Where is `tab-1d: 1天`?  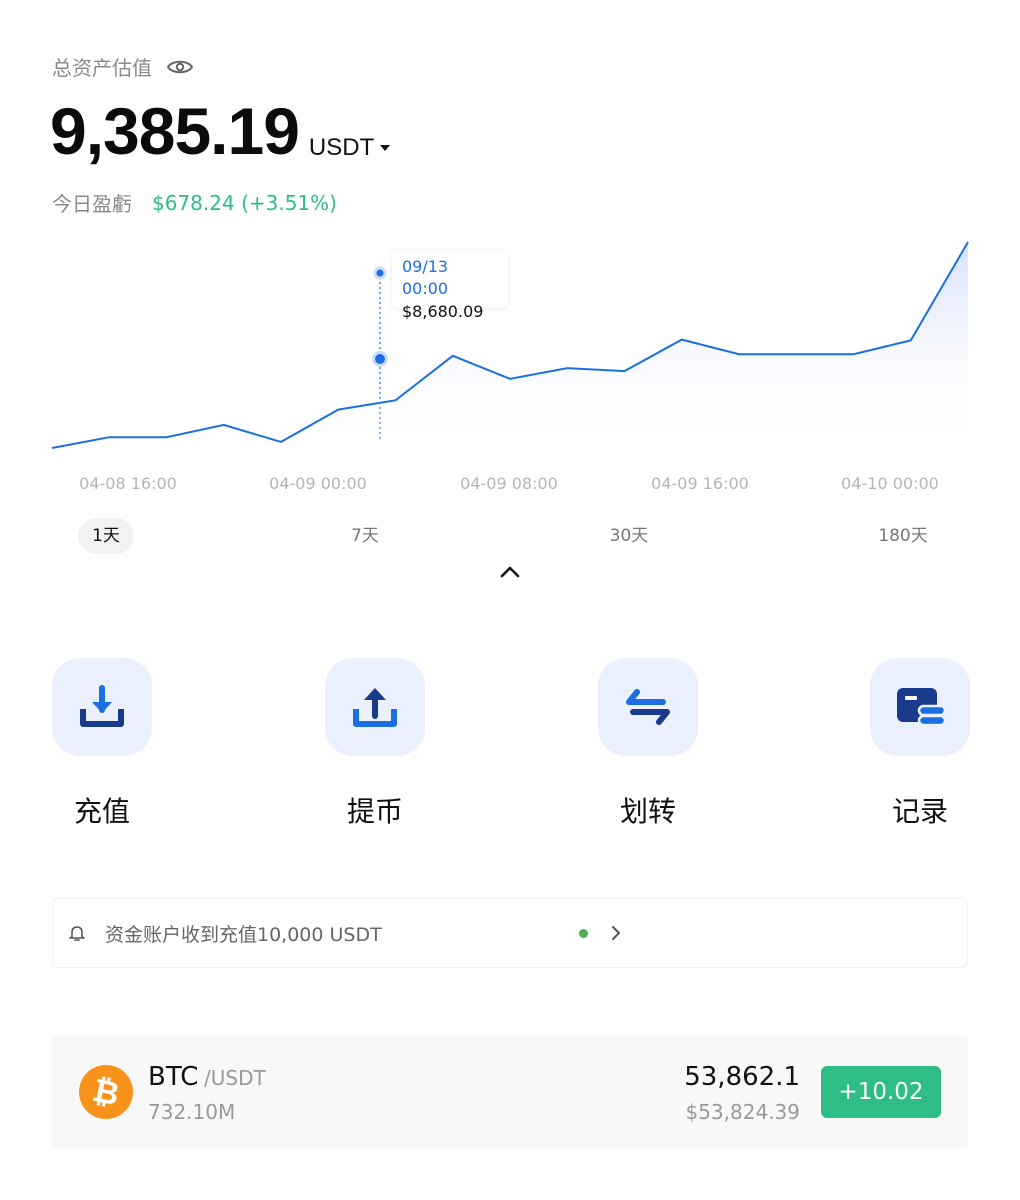 tab-1d: 1天 is located at coordinates (106, 536).